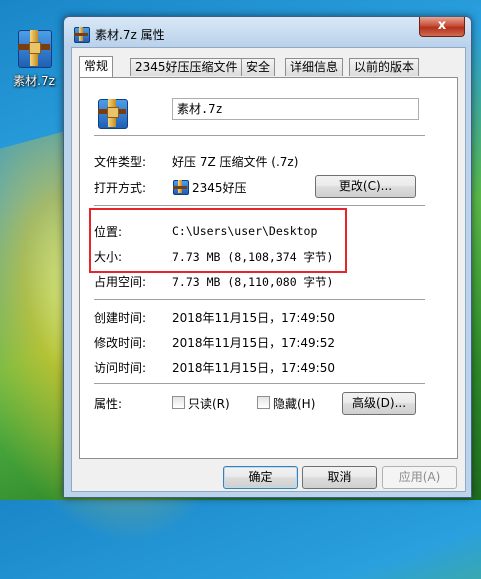 Image resolution: width=481 pixels, height=579 pixels. What do you see at coordinates (235, 162) in the screenshot?
I see `file-type-value: 好压 7Z 压缩文件 (.7z)` at bounding box center [235, 162].